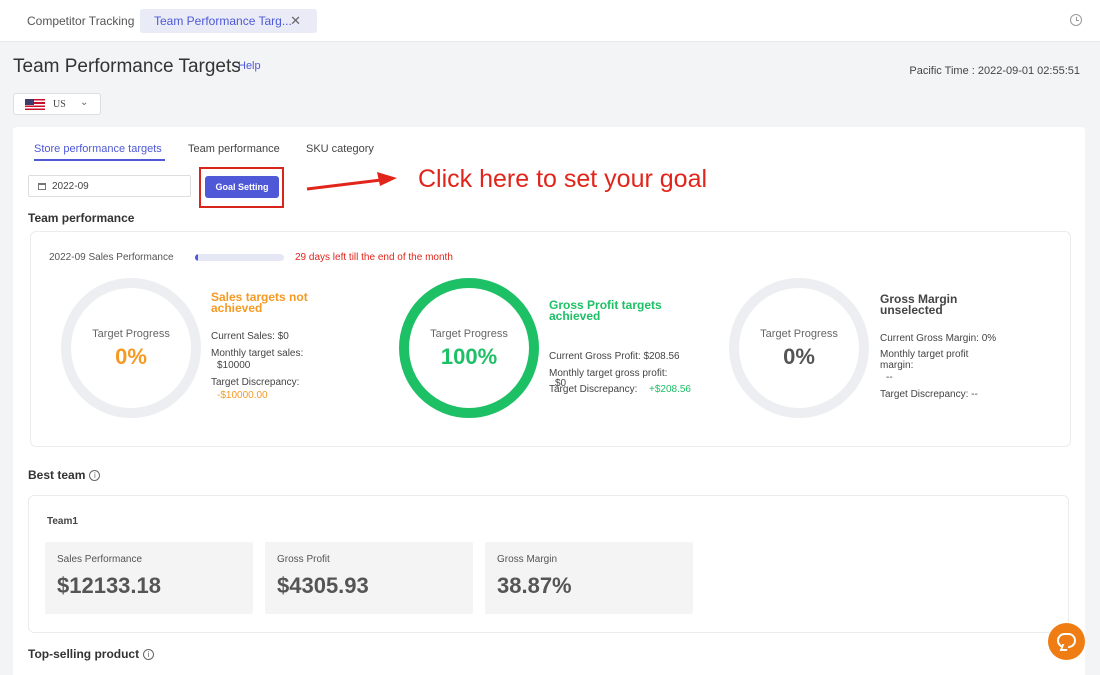 The image size is (1100, 675). I want to click on monthly-target-margin-value: --, so click(889, 377).